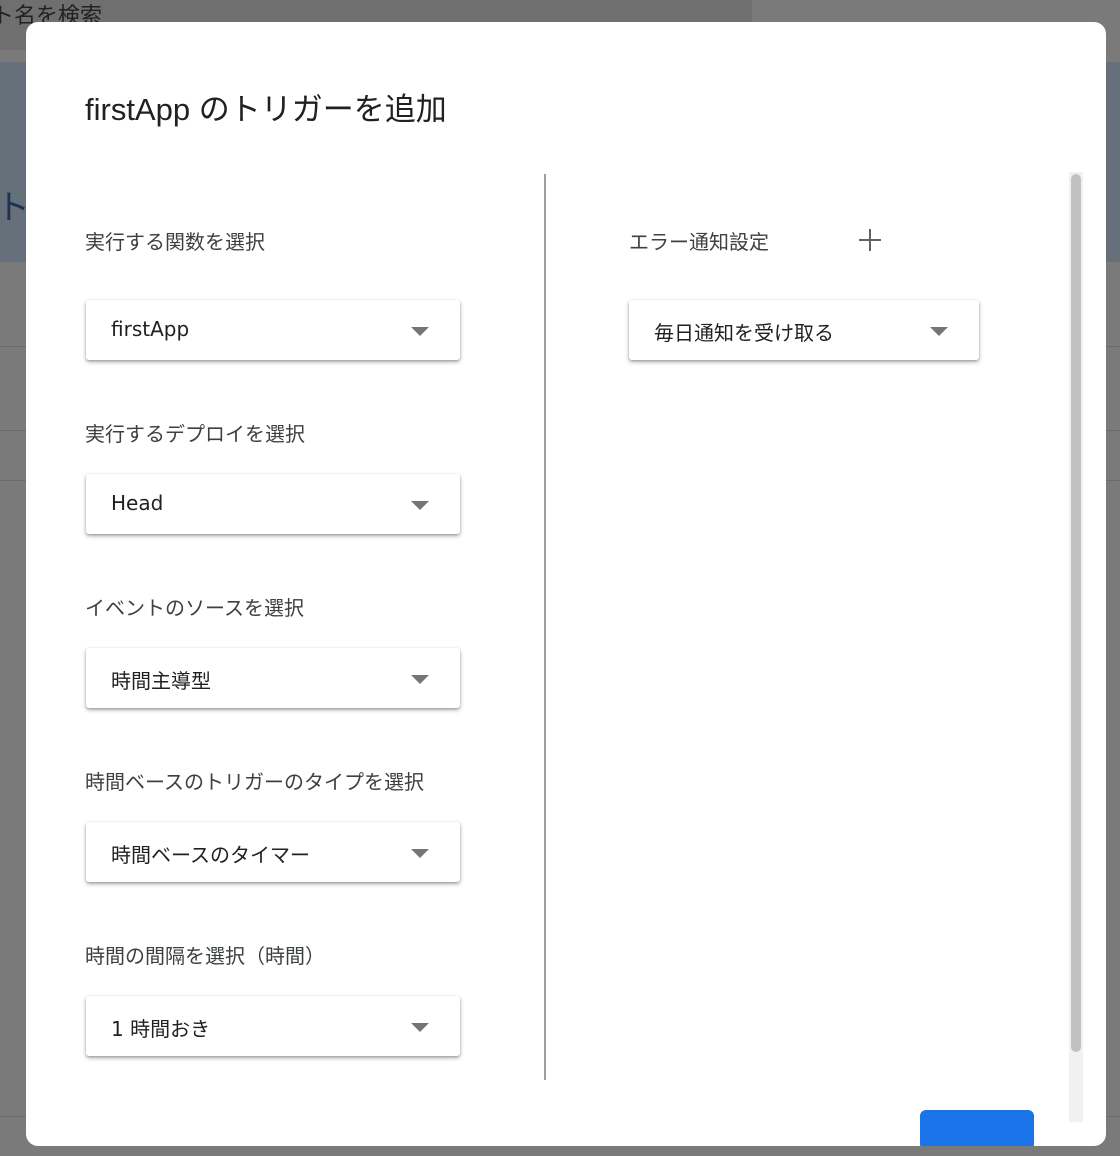  I want to click on function-select-label: 実行する関数を選択, so click(175, 242).